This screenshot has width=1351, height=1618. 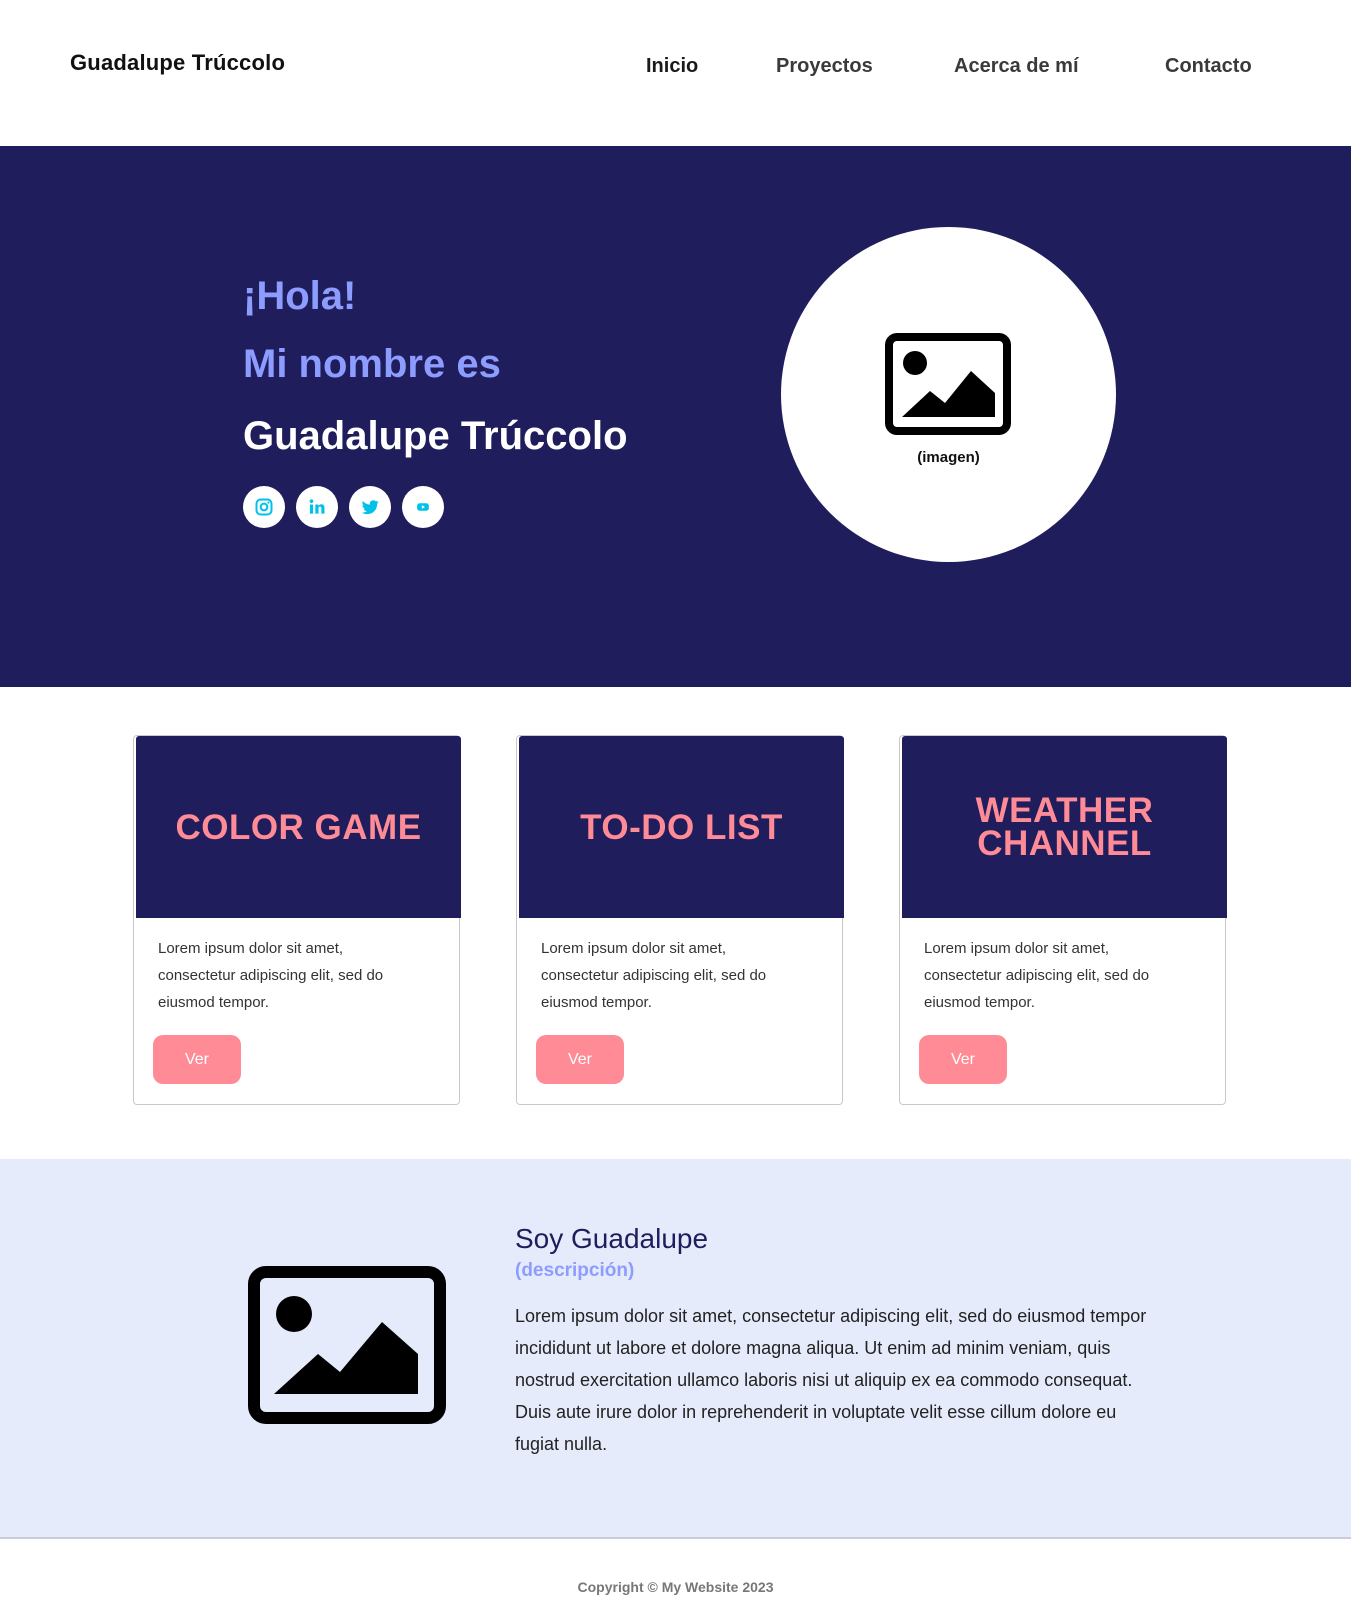 I want to click on profile-image-placeholder: (imagen), so click(x=948, y=394).